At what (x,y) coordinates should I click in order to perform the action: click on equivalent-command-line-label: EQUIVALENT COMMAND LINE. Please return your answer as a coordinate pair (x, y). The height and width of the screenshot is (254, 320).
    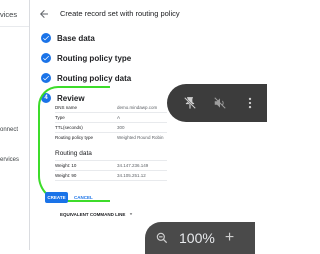
    Looking at the image, I should click on (93, 214).